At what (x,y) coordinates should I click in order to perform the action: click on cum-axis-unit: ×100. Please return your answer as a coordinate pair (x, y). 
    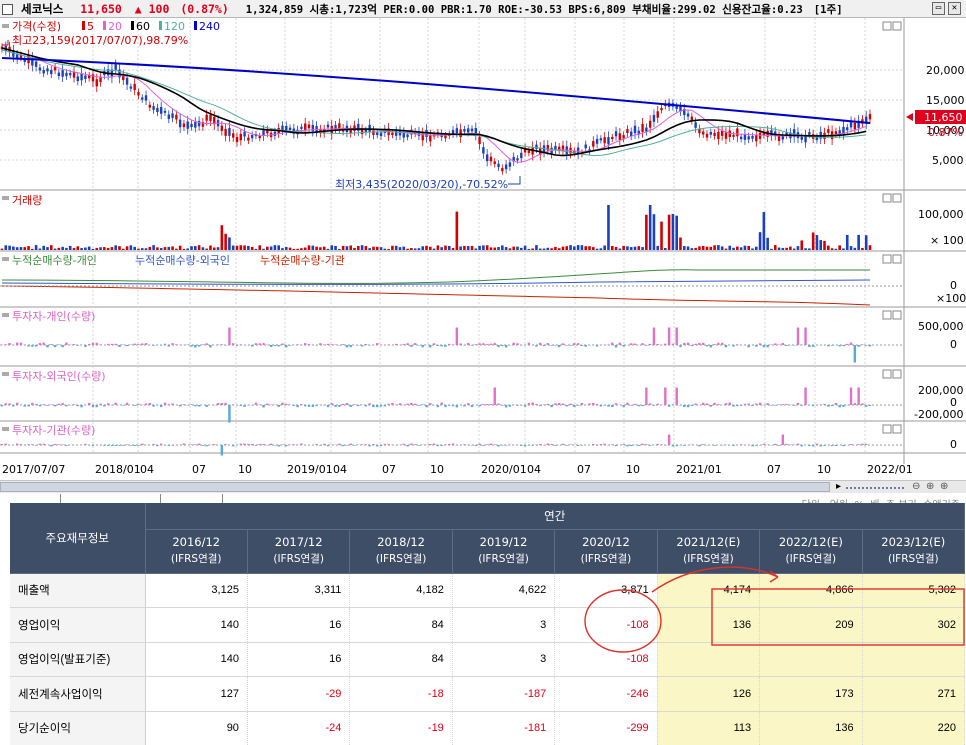
    Looking at the image, I should click on (951, 298).